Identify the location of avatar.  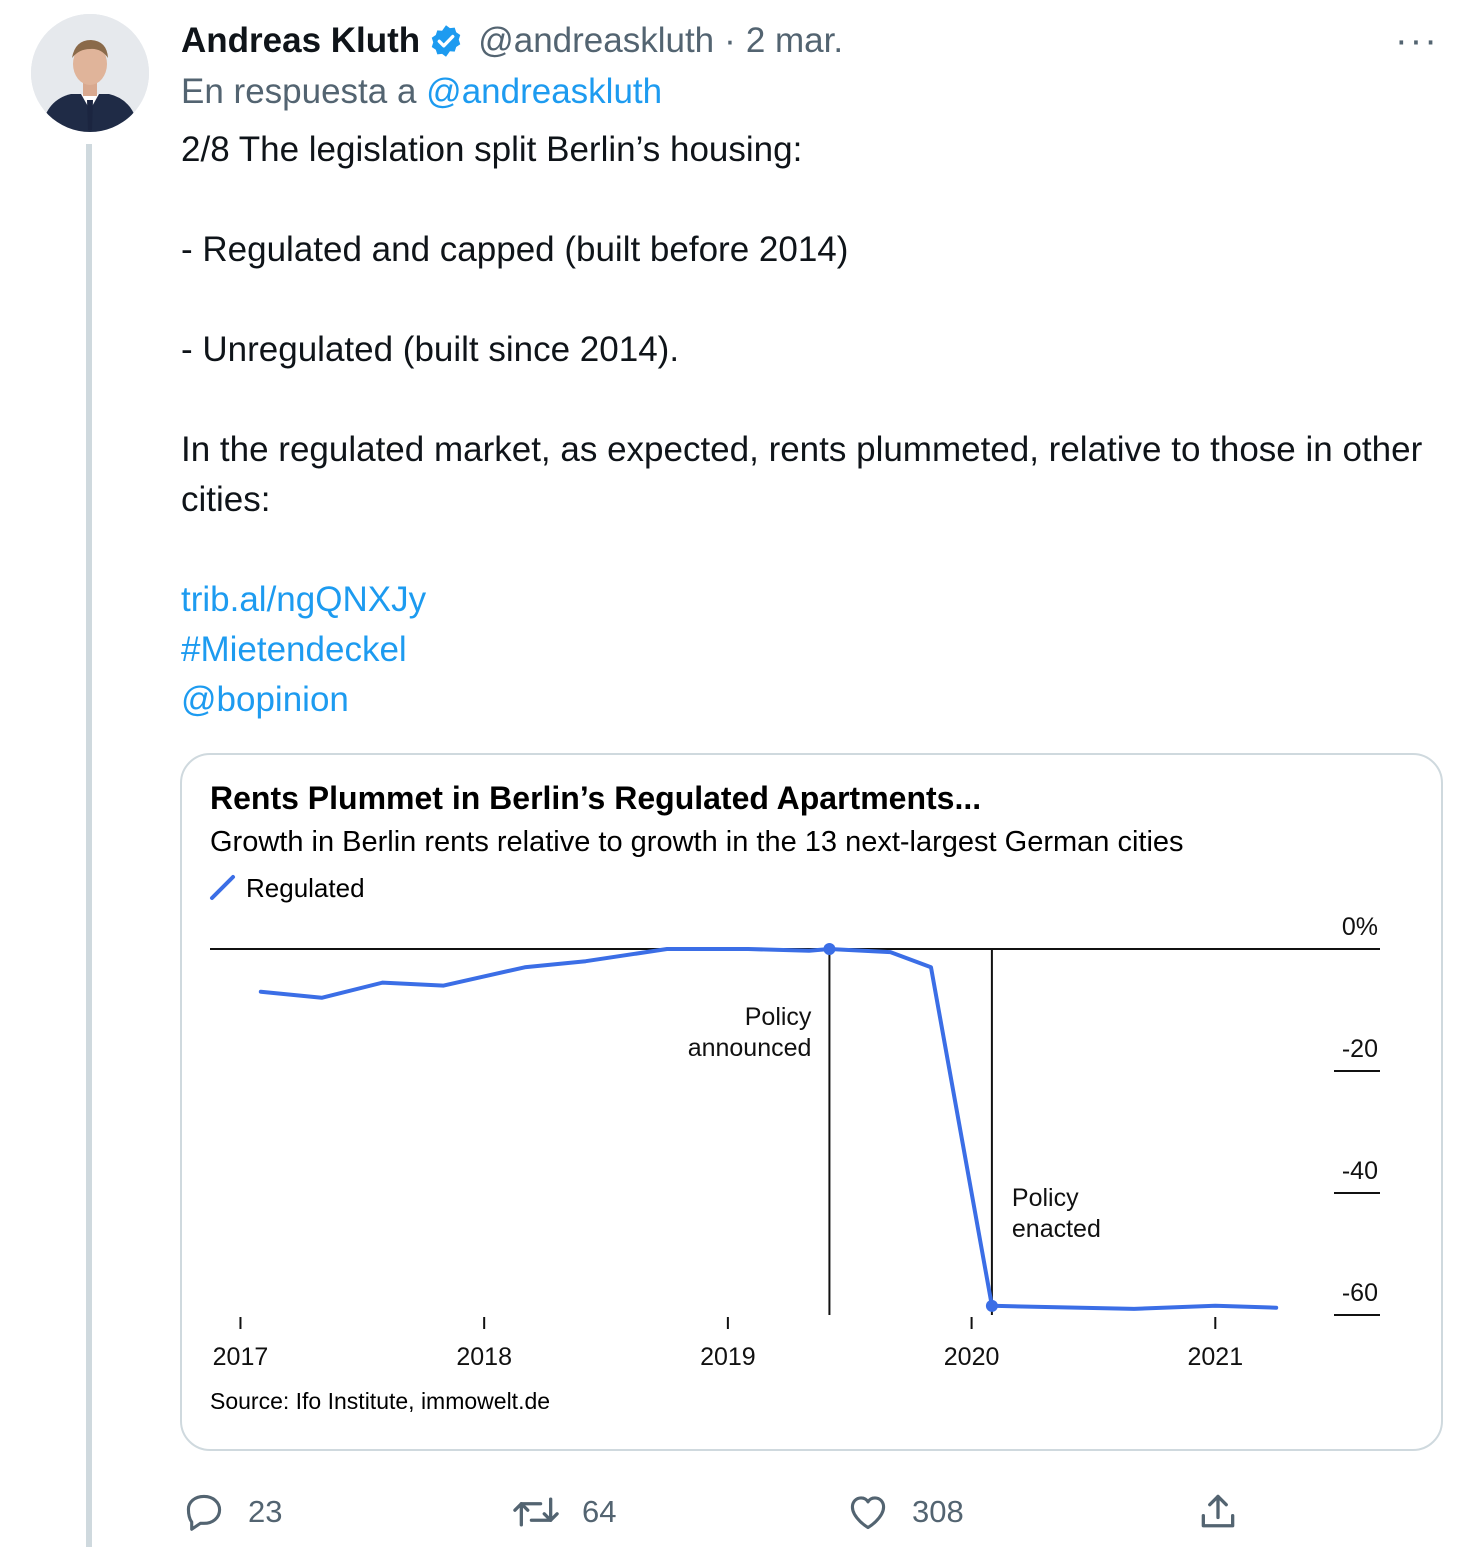
(90, 73).